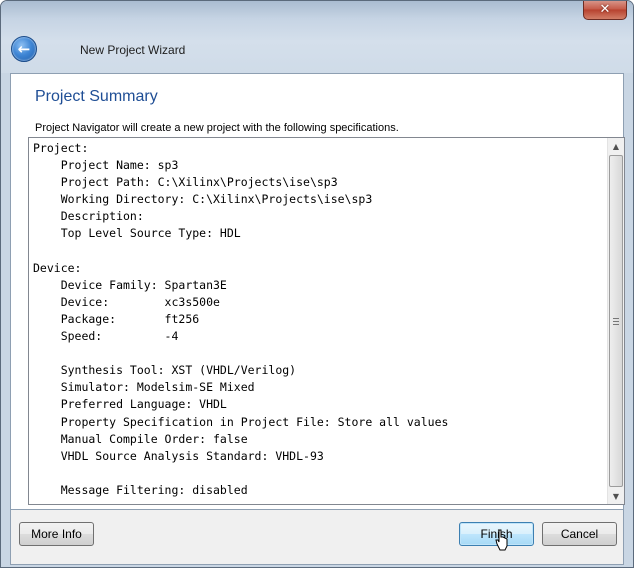  What do you see at coordinates (616, 496) in the screenshot?
I see `scroll-down-icon: ▼` at bounding box center [616, 496].